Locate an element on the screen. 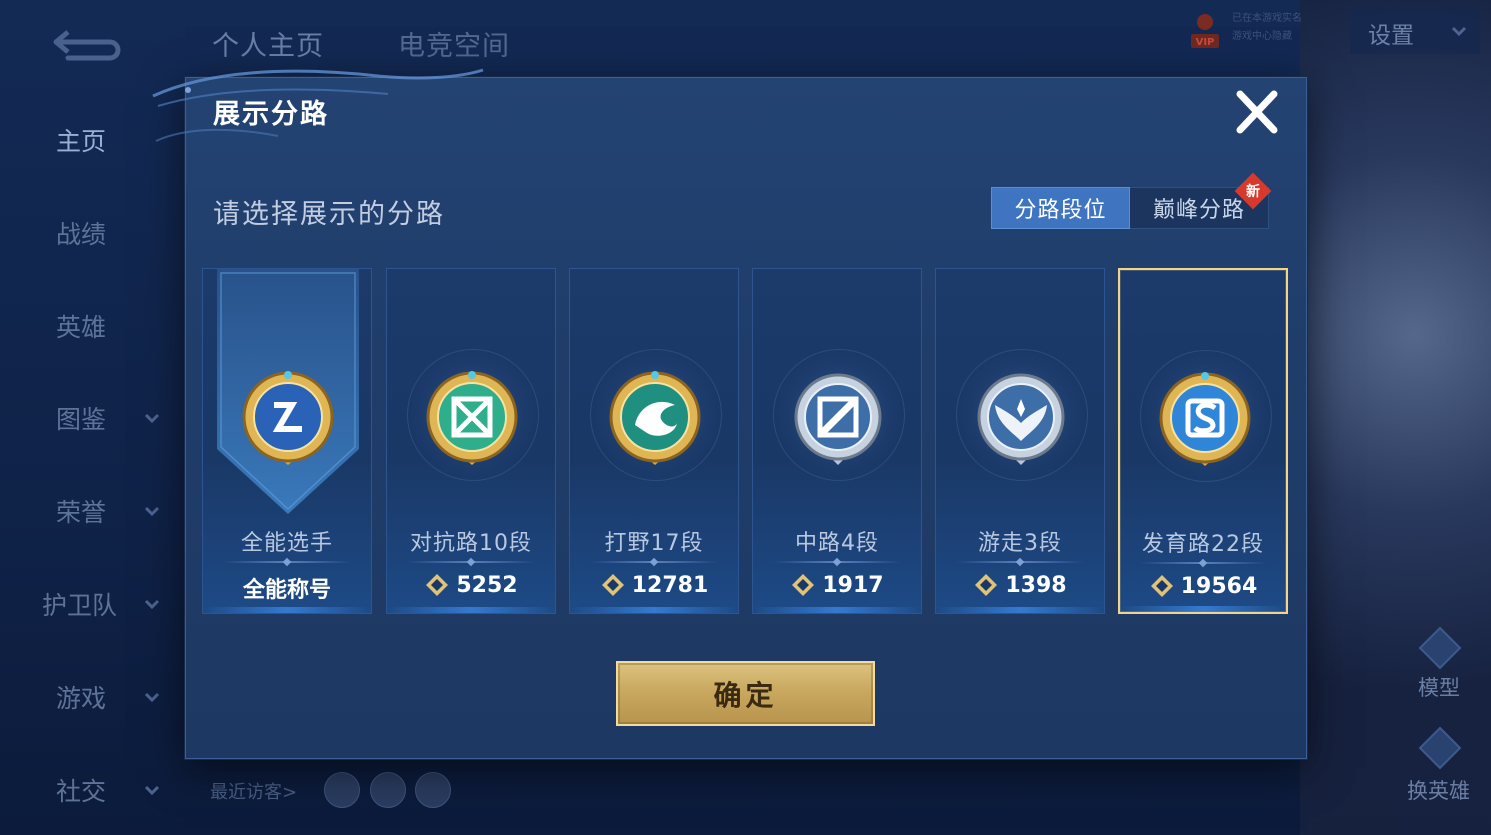 This screenshot has height=835, width=1491. sidebar-item-label: 荣誉 is located at coordinates (81, 512).